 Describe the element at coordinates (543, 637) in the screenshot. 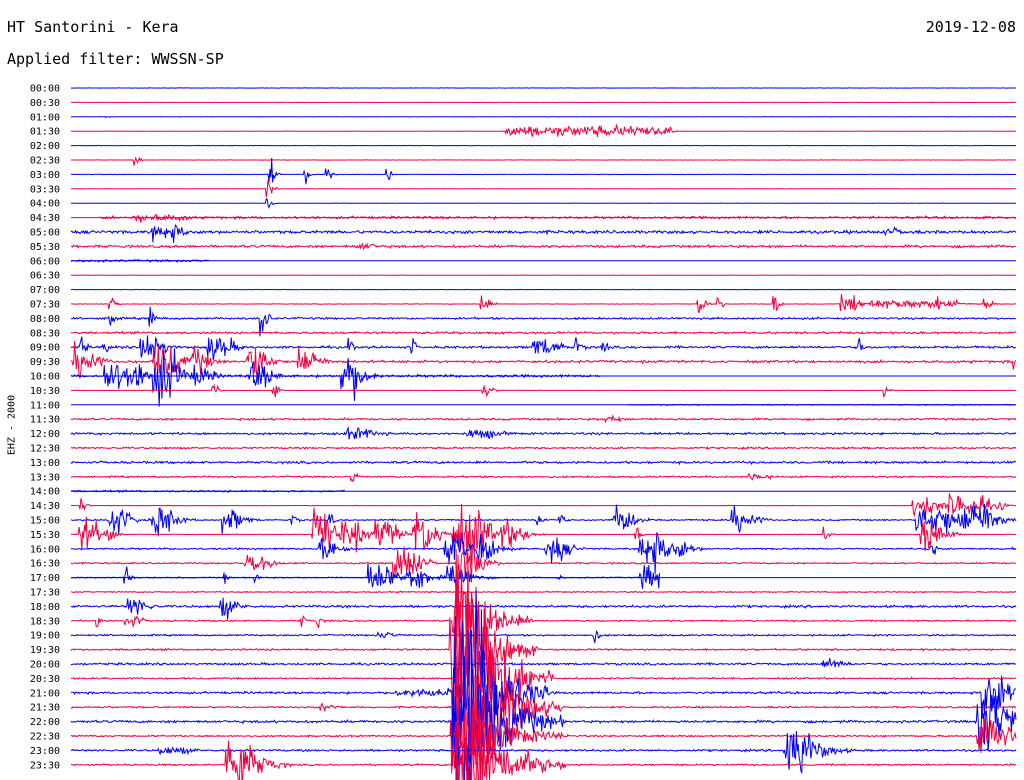

I see `trace-row-1900` at that location.